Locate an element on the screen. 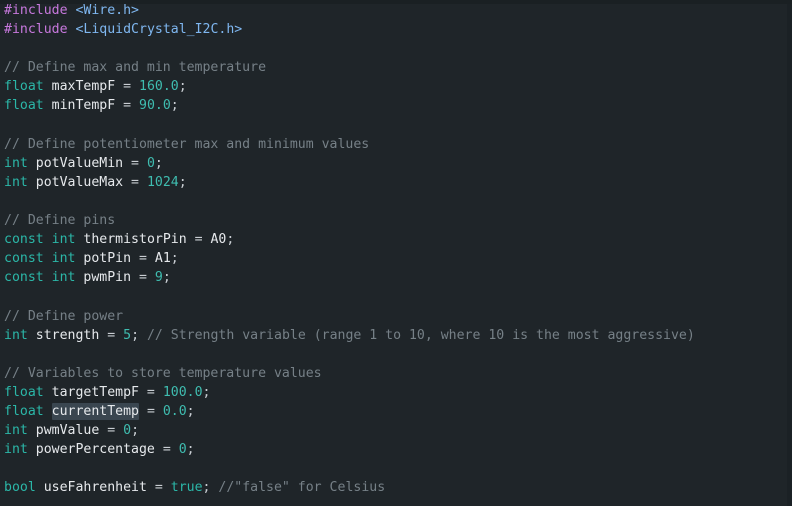 The image size is (792, 506). code-token: potValueMax is located at coordinates (79, 182).